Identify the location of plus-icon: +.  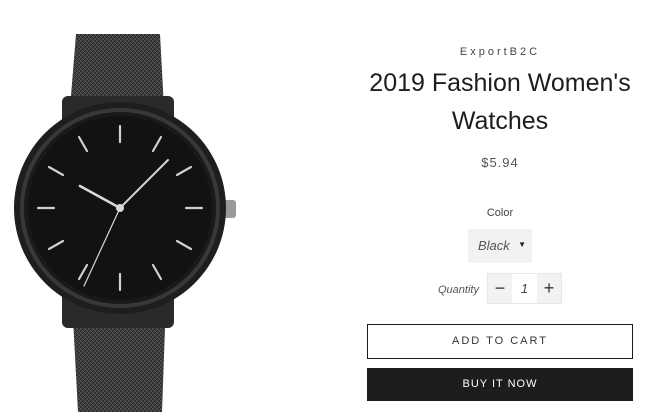
(549, 288).